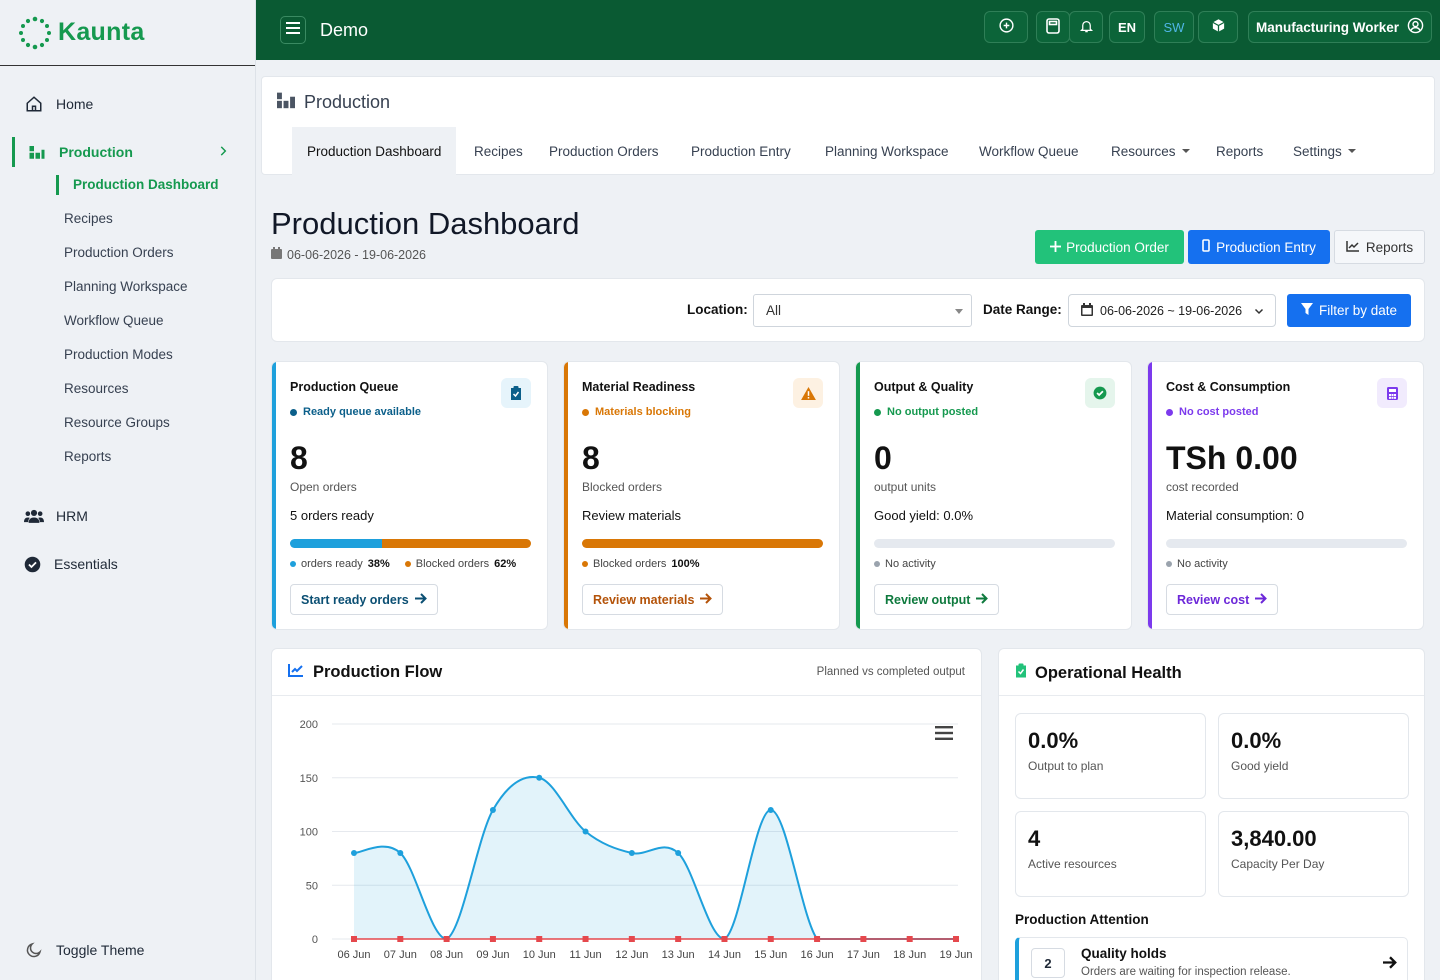  What do you see at coordinates (1340, 27) in the screenshot?
I see `user-menu-button: Manufacturing Worker` at bounding box center [1340, 27].